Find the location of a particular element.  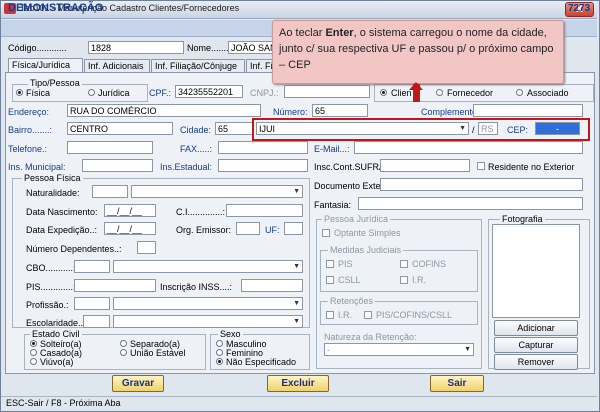

orgao-emissor-input is located at coordinates (248, 228).